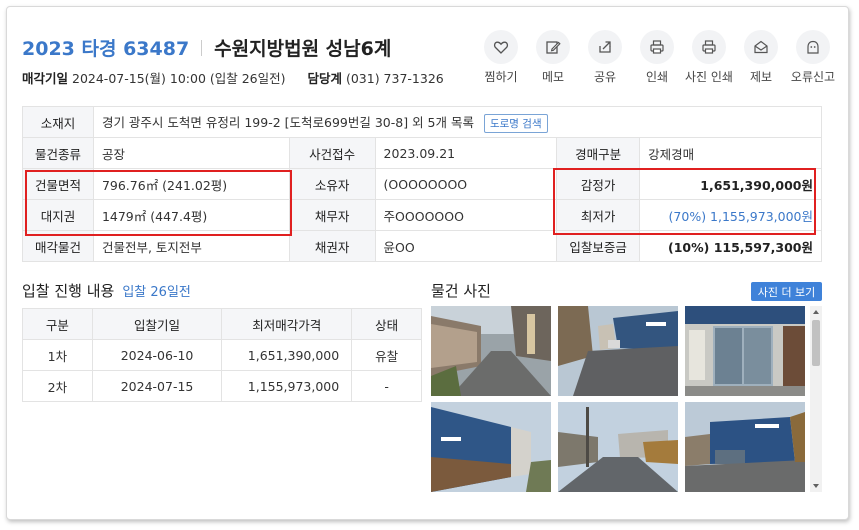  Describe the element at coordinates (287, 324) in the screenshot. I see `column-header: 최저매각가격` at that location.